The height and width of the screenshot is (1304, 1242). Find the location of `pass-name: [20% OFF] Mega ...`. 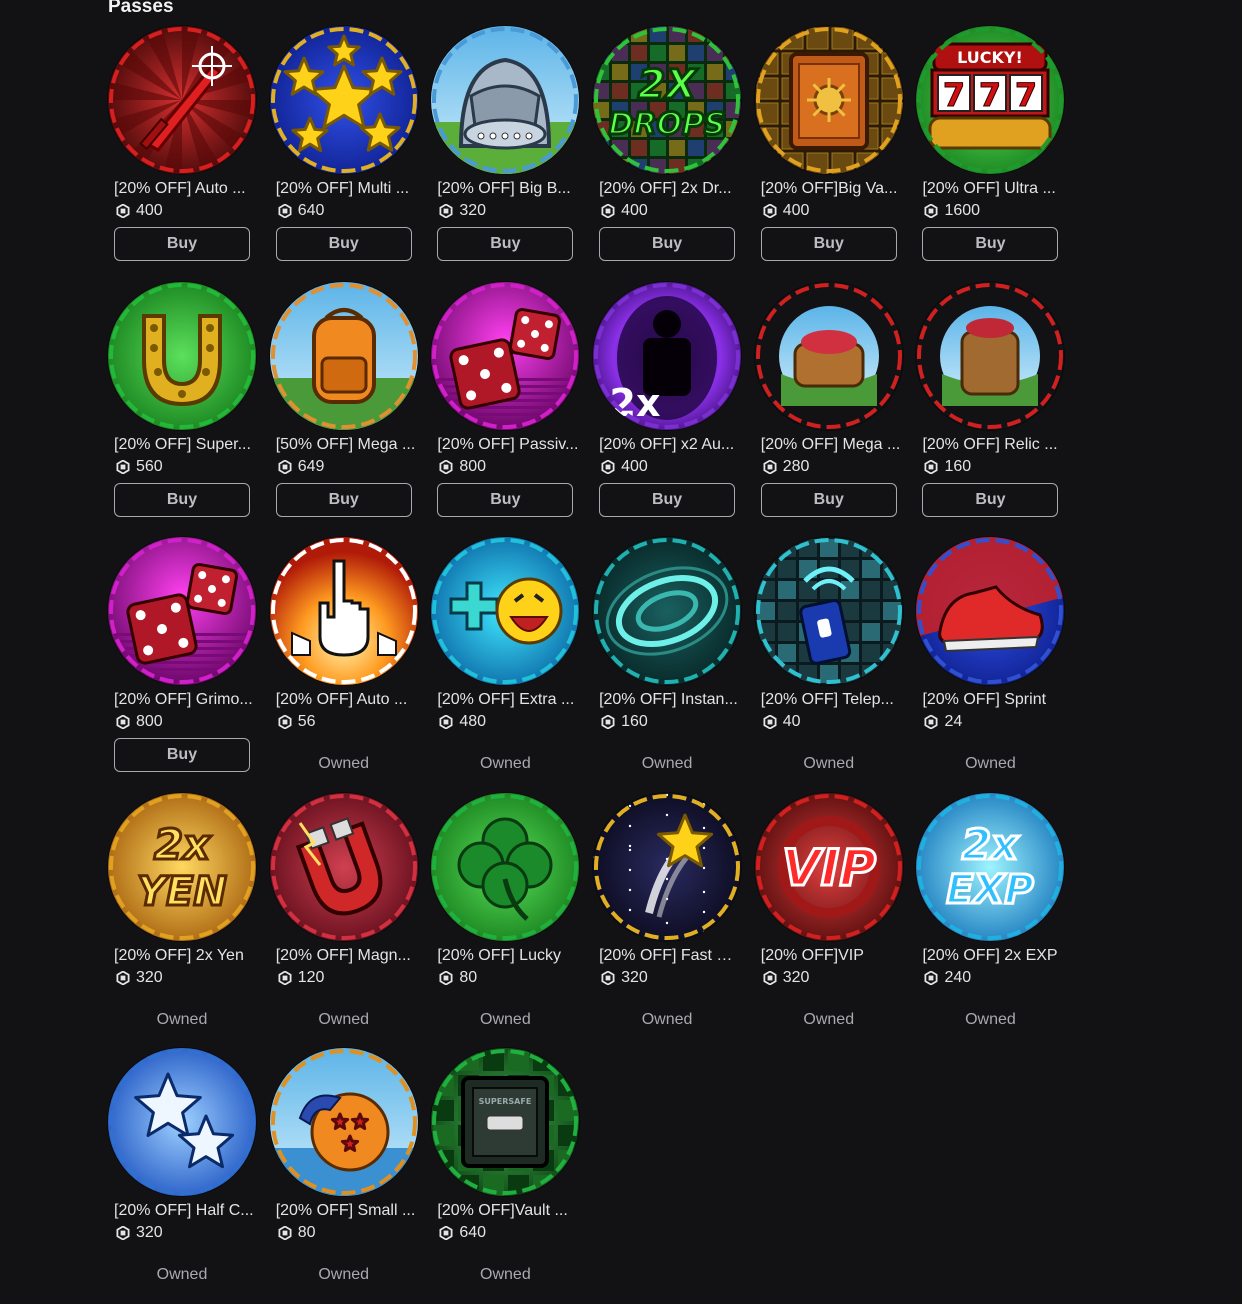

pass-name: [20% OFF] Mega ... is located at coordinates (832, 445).